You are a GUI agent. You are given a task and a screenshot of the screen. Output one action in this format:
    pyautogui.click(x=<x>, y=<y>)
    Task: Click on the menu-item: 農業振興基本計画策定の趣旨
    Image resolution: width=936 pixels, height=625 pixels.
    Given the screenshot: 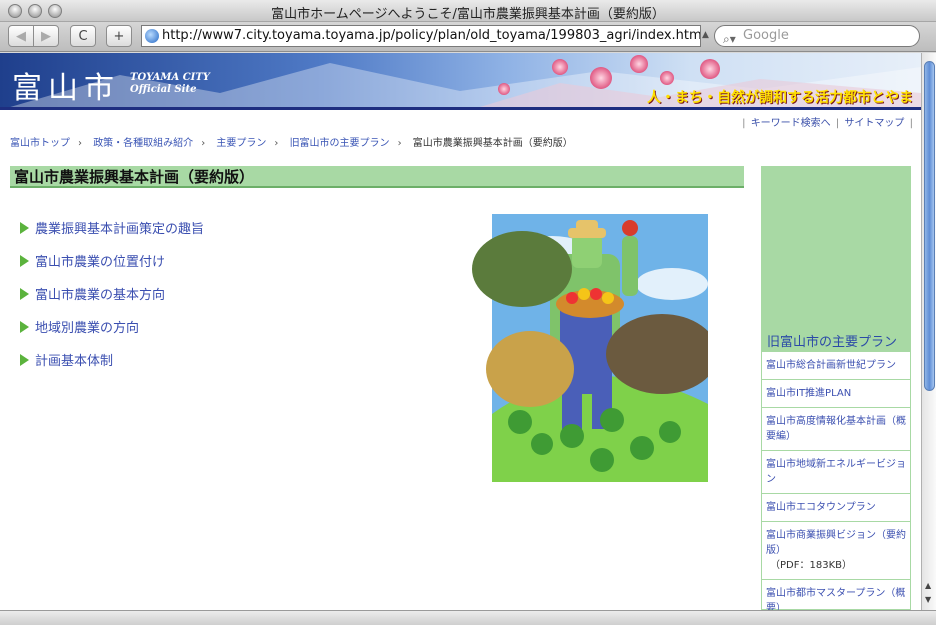 What is the action you would take?
    pyautogui.click(x=112, y=227)
    